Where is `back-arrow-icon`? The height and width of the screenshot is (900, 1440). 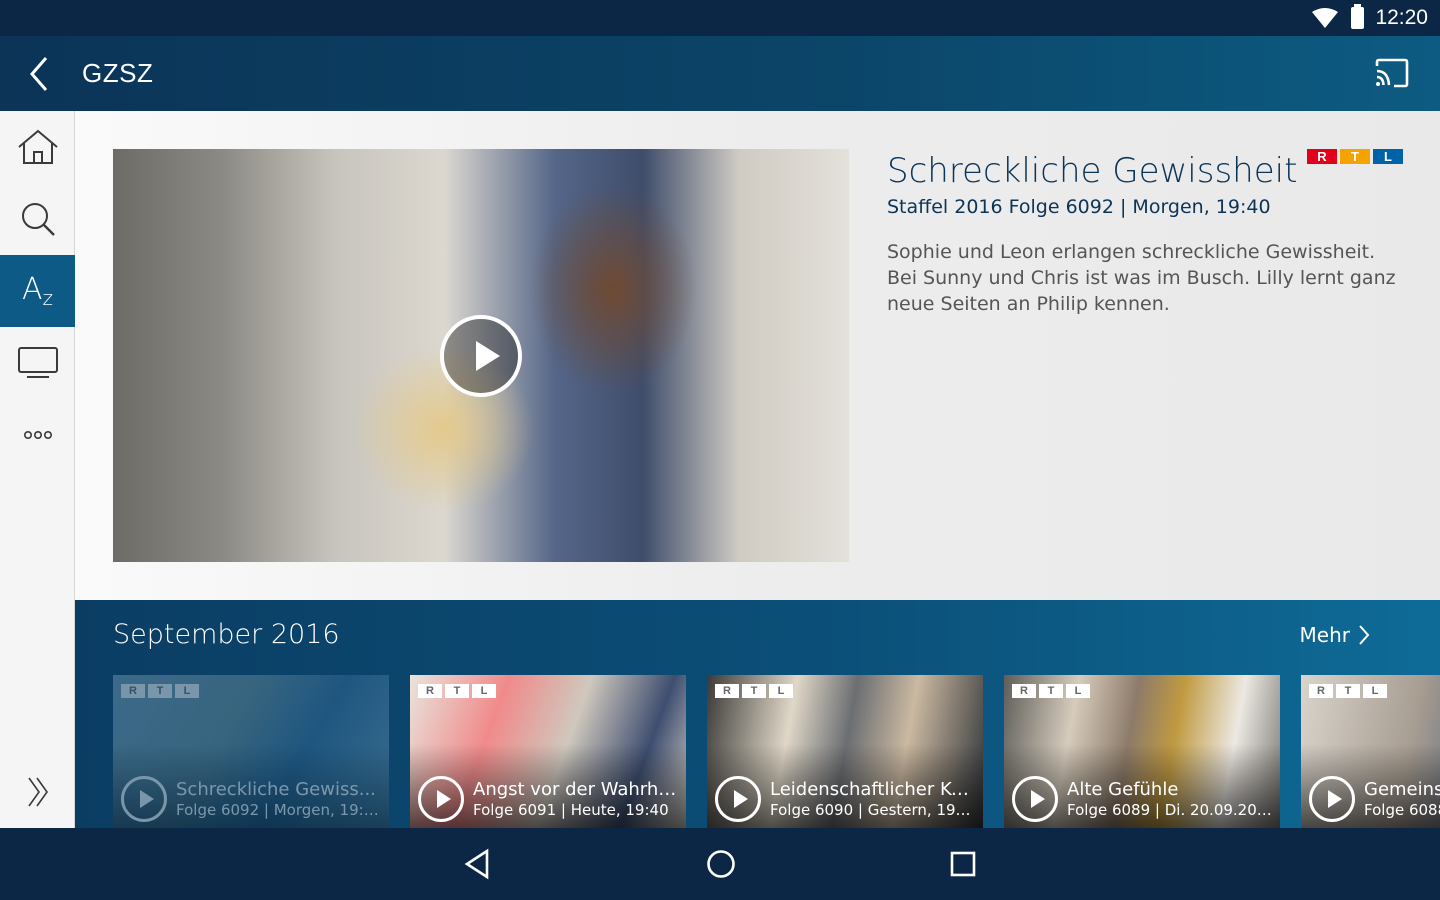 back-arrow-icon is located at coordinates (41, 74).